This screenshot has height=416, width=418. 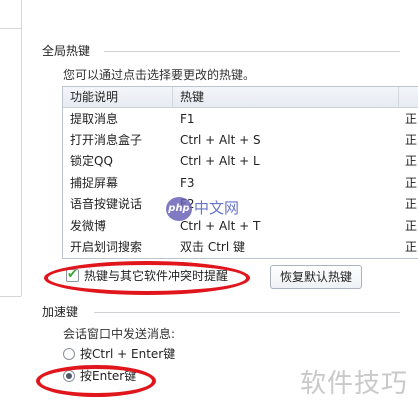 What do you see at coordinates (159, 75) in the screenshot?
I see `hotkeys-hint: 您可以通过点击选择要更改的热键。` at bounding box center [159, 75].